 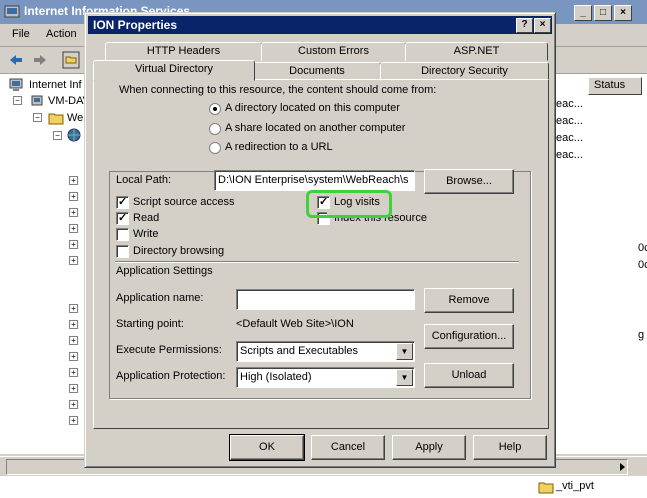 What do you see at coordinates (150, 324) in the screenshot?
I see `starting-point-label: Starting point:` at bounding box center [150, 324].